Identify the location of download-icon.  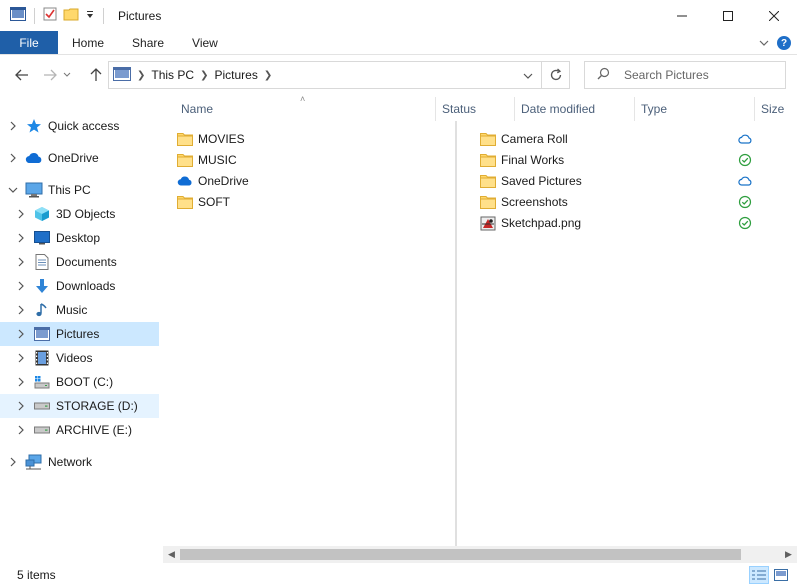
(42, 286).